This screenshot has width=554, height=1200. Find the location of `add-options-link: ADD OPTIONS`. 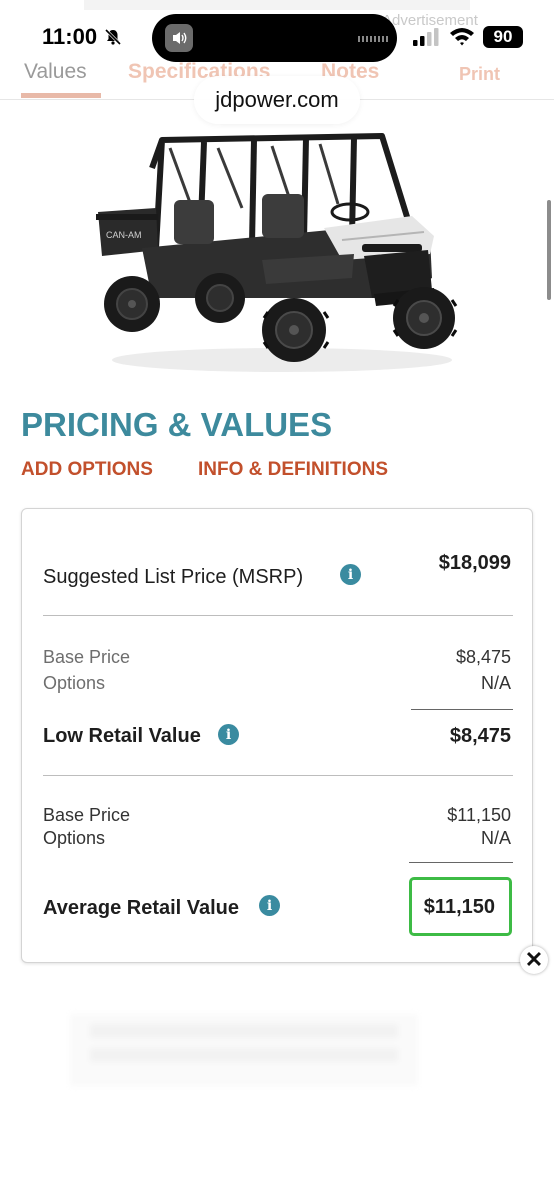

add-options-link: ADD OPTIONS is located at coordinates (87, 470).